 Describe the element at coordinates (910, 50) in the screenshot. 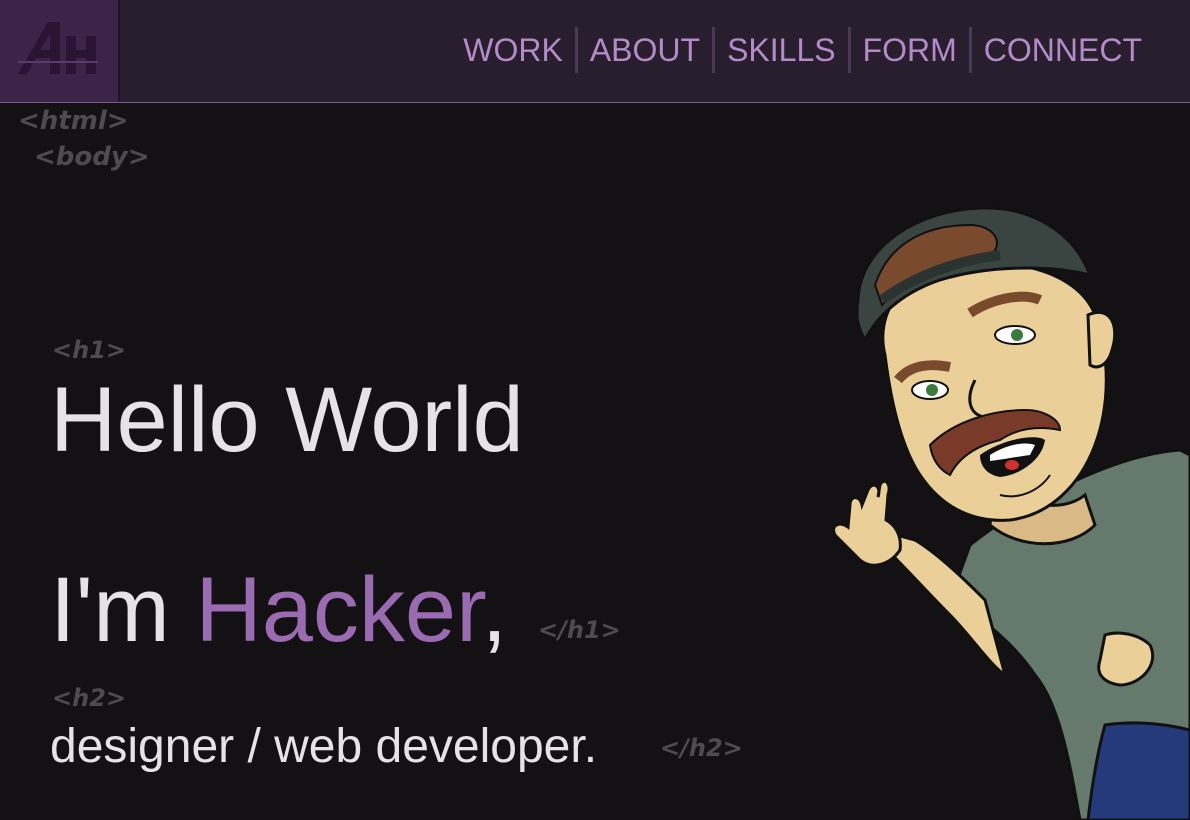

I see `nav-item-form: FORM` at that location.